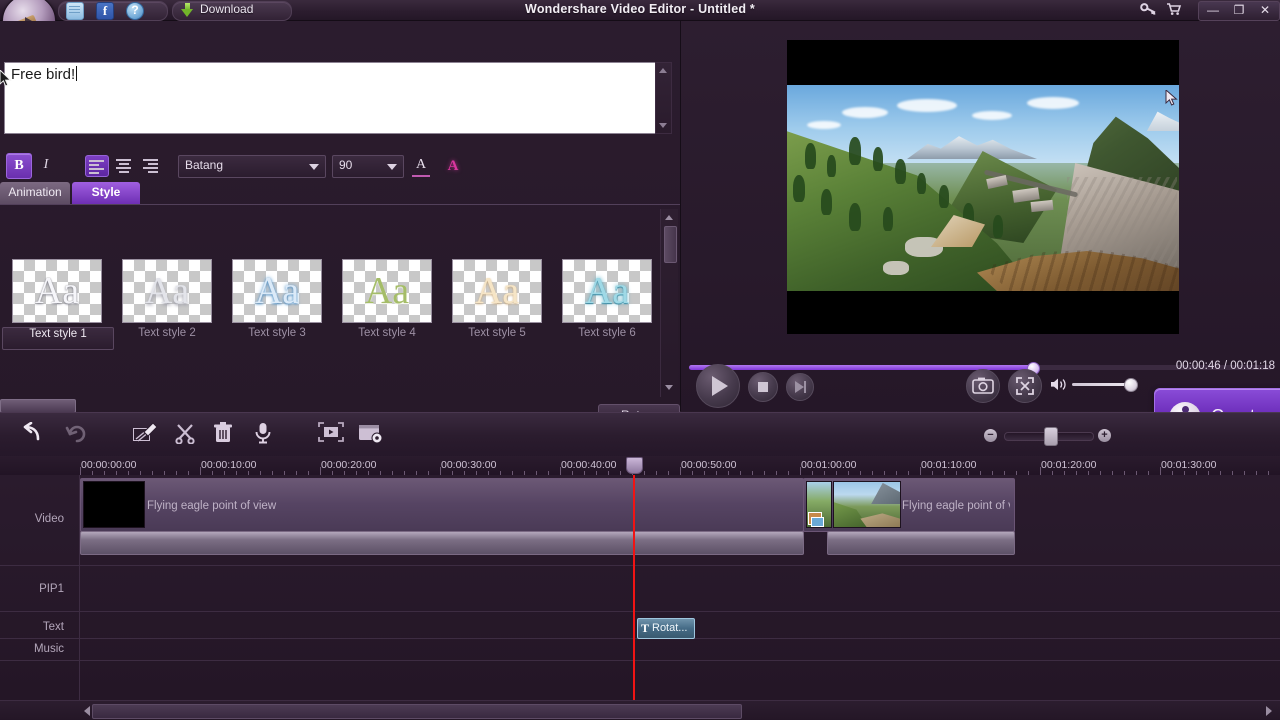 This screenshot has width=1280, height=720. I want to click on crop-button, so click(331, 435).